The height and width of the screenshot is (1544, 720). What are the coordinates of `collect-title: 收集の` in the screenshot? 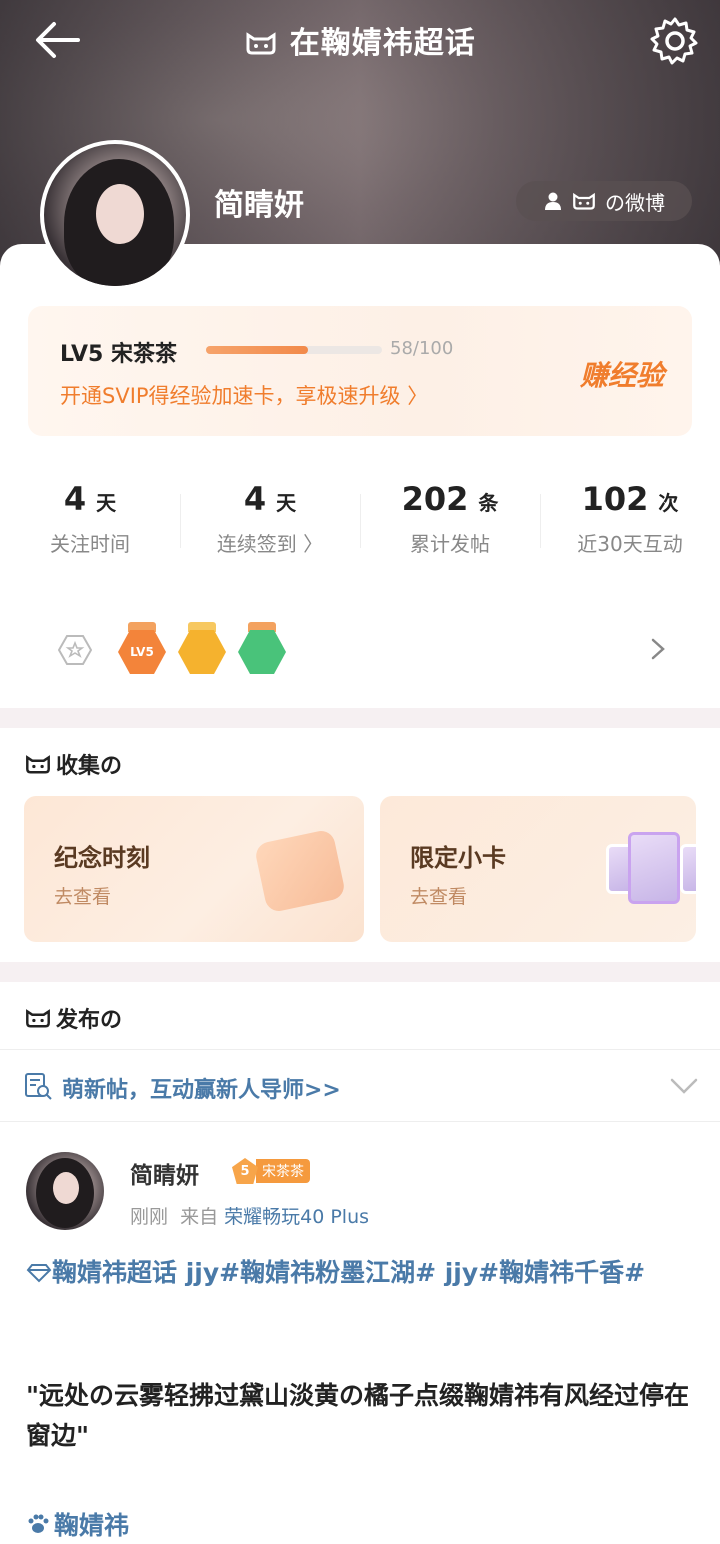 It's located at (73, 764).